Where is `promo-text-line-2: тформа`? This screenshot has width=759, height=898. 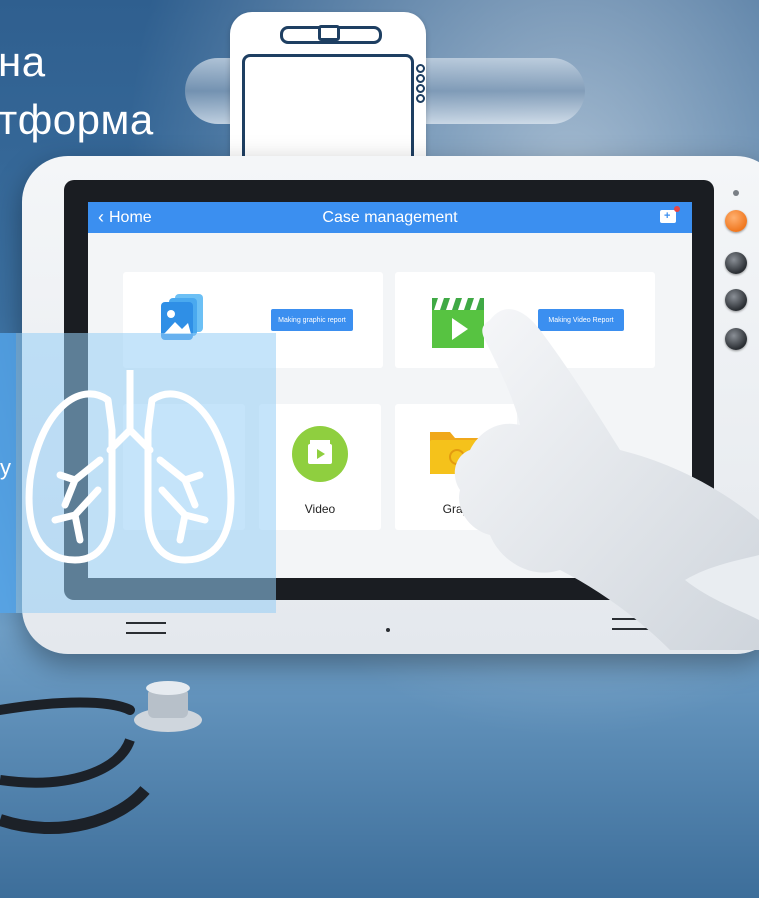 promo-text-line-2: тформа is located at coordinates (77, 119).